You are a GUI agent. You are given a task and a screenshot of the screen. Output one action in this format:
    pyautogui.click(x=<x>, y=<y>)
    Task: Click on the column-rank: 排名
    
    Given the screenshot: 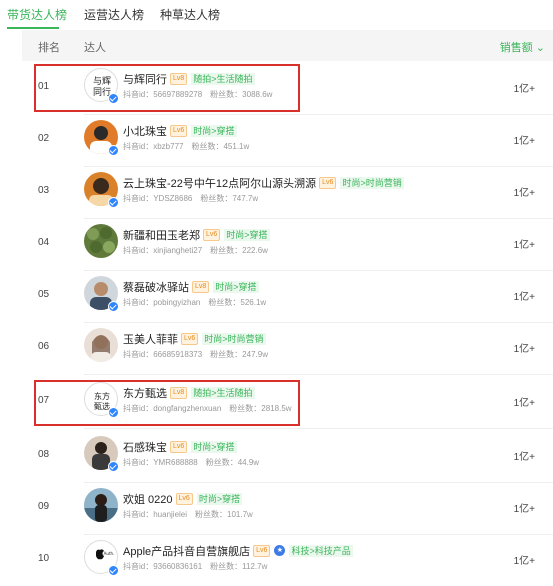 What is the action you would take?
    pyautogui.click(x=49, y=48)
    